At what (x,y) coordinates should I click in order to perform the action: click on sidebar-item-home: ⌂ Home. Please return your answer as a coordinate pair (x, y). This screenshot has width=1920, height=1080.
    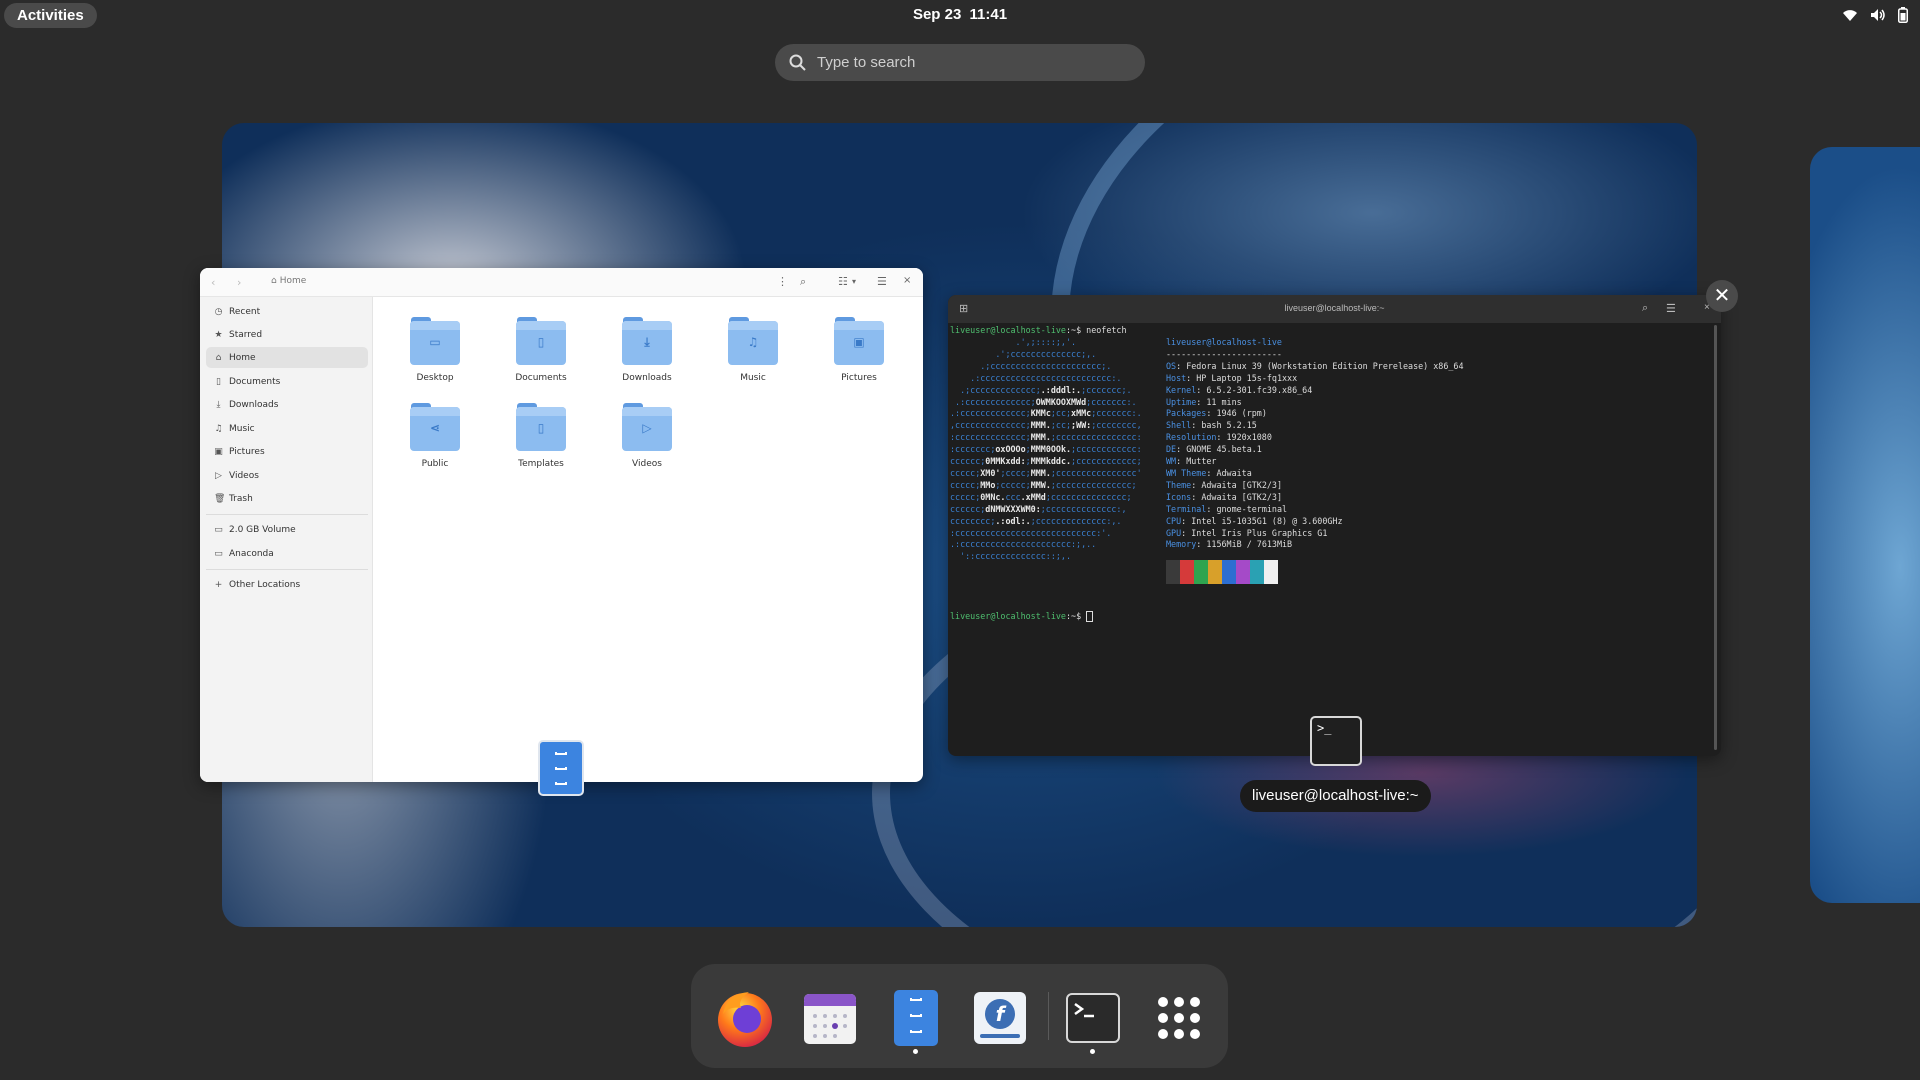
    Looking at the image, I should click on (287, 357).